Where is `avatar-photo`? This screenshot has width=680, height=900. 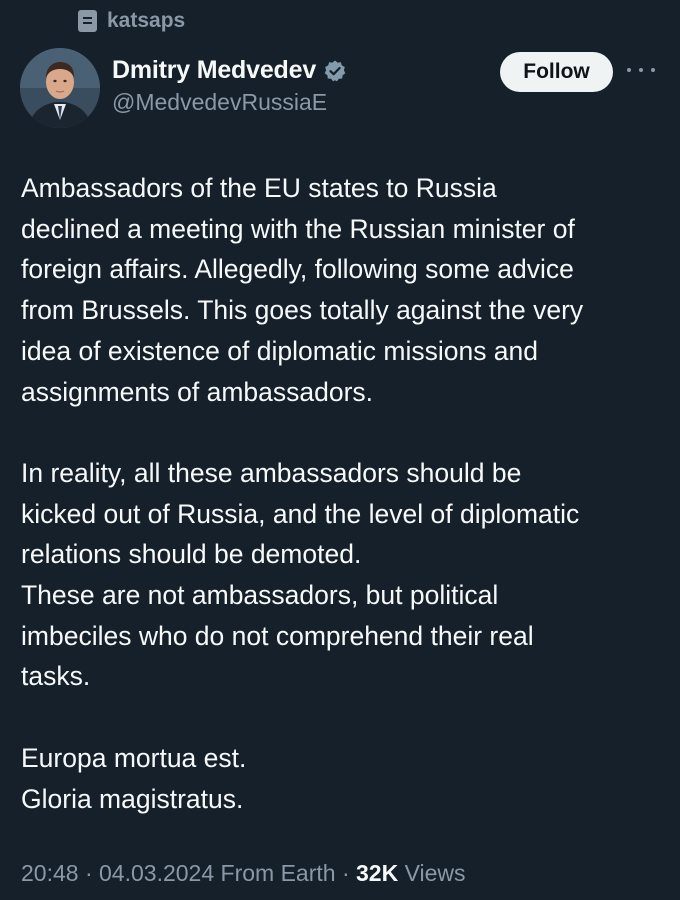
avatar-photo is located at coordinates (60, 88).